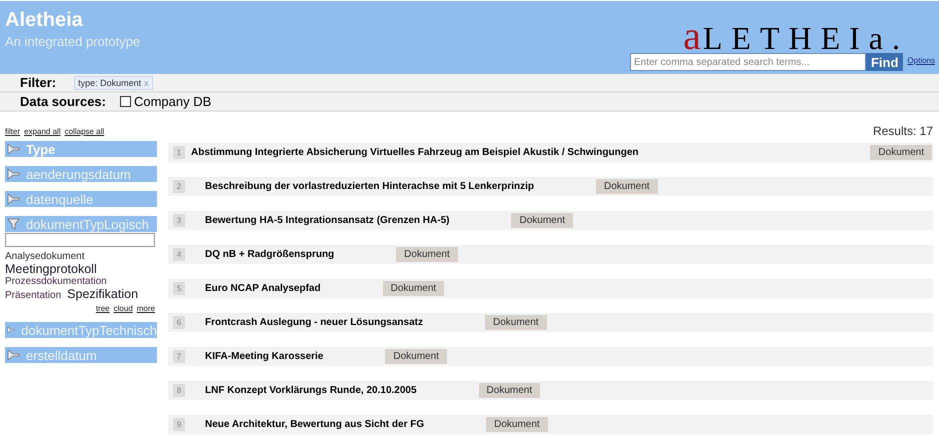 This screenshot has height=444, width=939. What do you see at coordinates (44, 20) in the screenshot?
I see `app-title: Aletheia` at bounding box center [44, 20].